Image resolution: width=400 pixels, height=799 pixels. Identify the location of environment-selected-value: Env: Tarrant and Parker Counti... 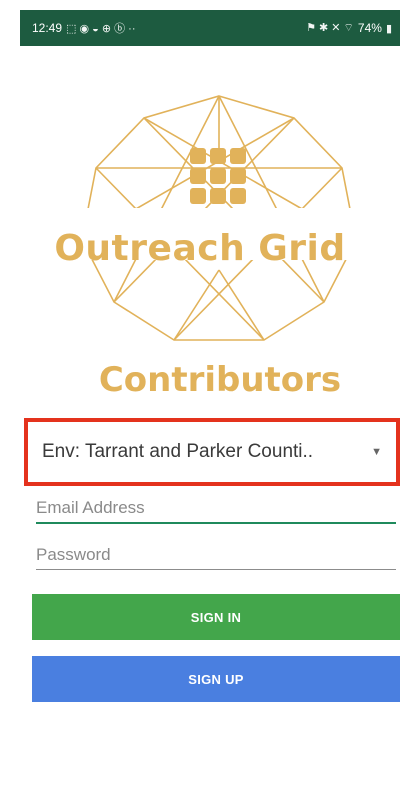
(178, 451).